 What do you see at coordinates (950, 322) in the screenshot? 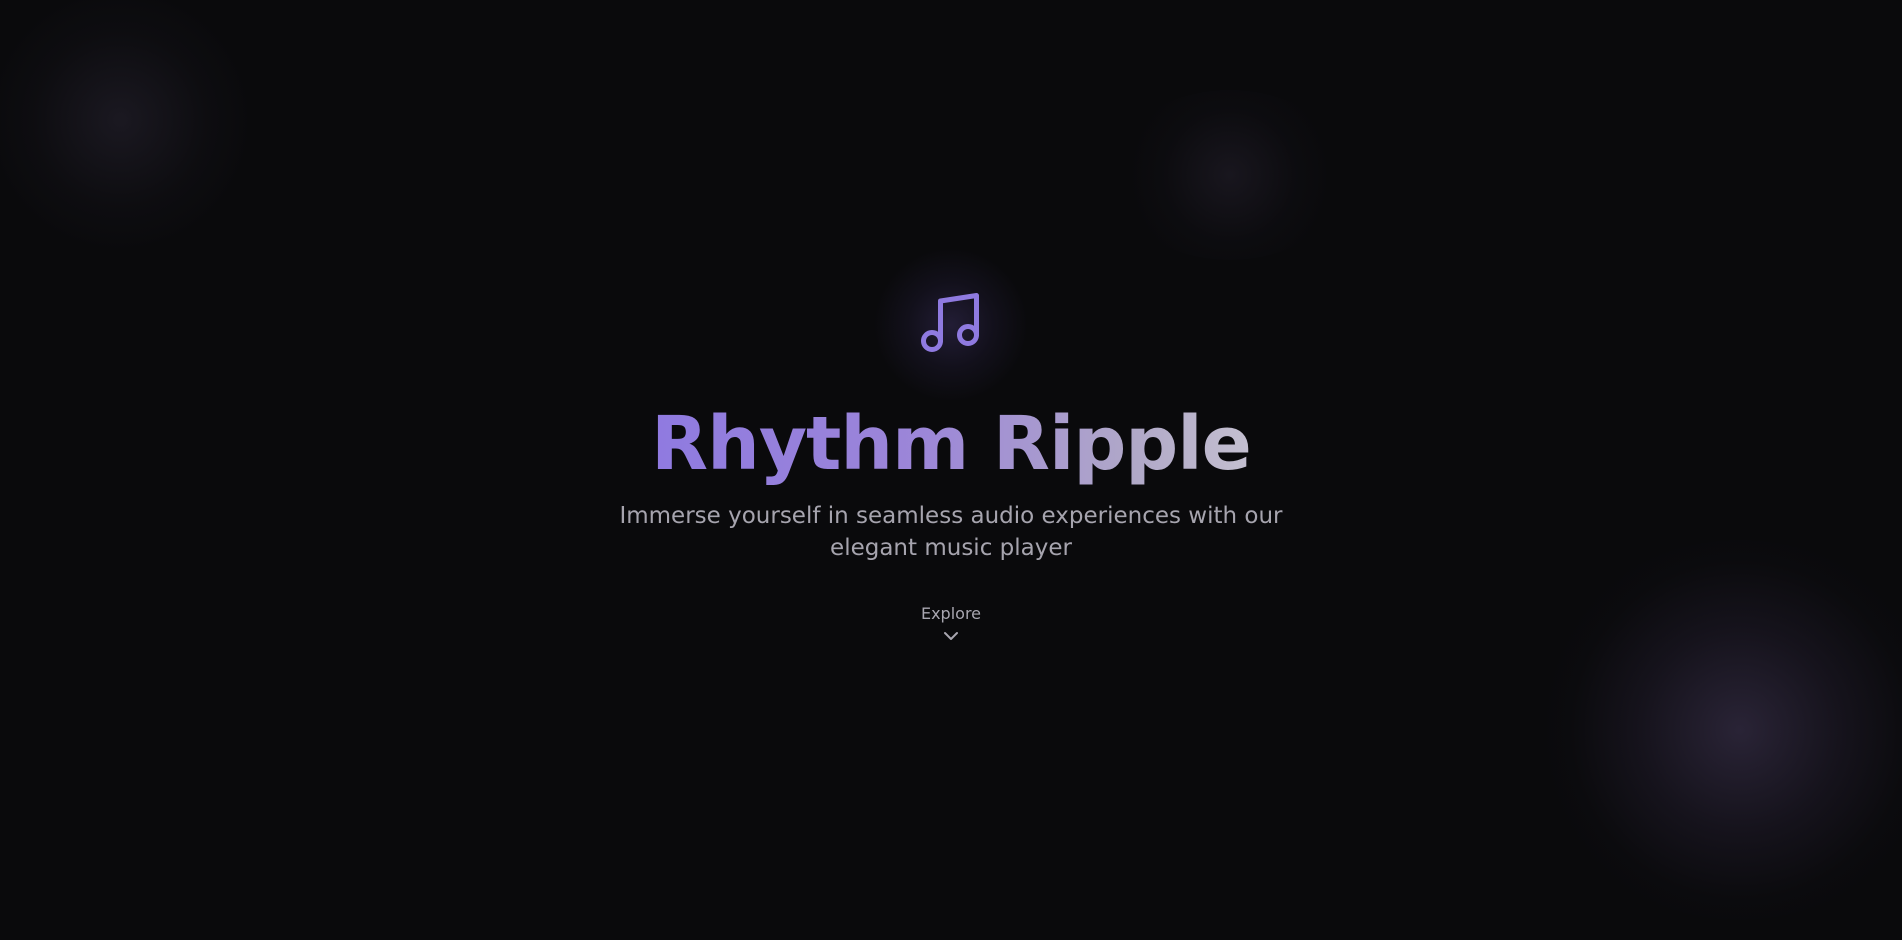
I see `music-note-icon` at bounding box center [950, 322].